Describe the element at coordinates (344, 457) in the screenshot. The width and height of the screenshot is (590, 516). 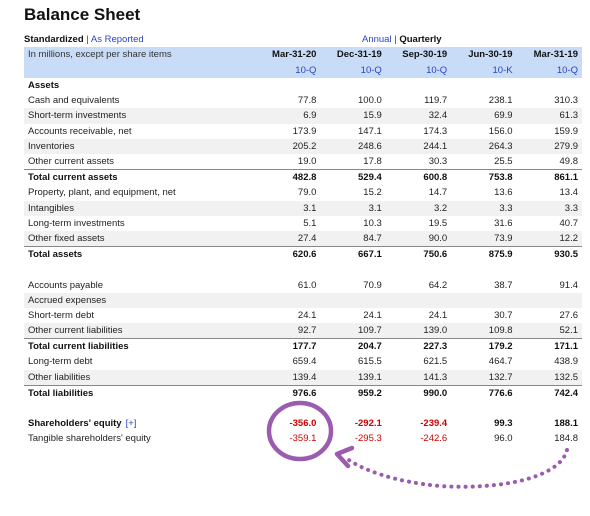
I see `arrow-head-icon` at that location.